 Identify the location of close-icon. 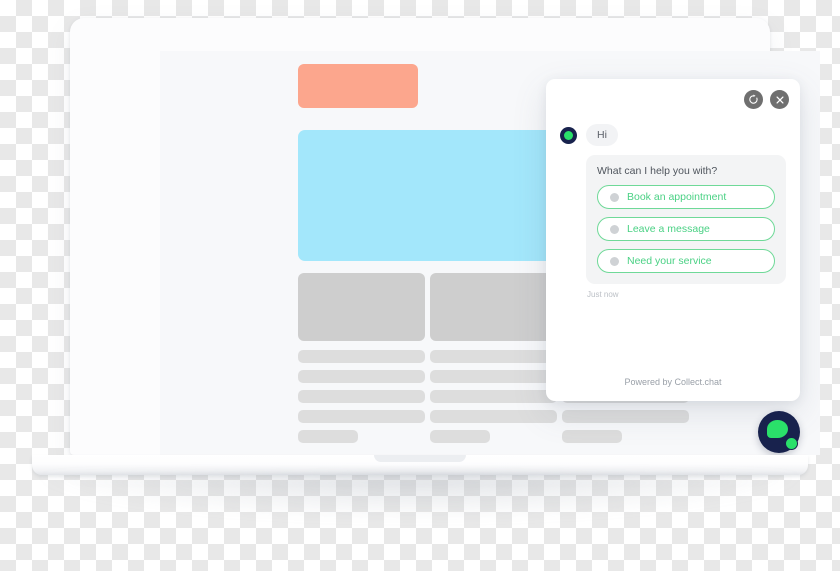
(779, 99).